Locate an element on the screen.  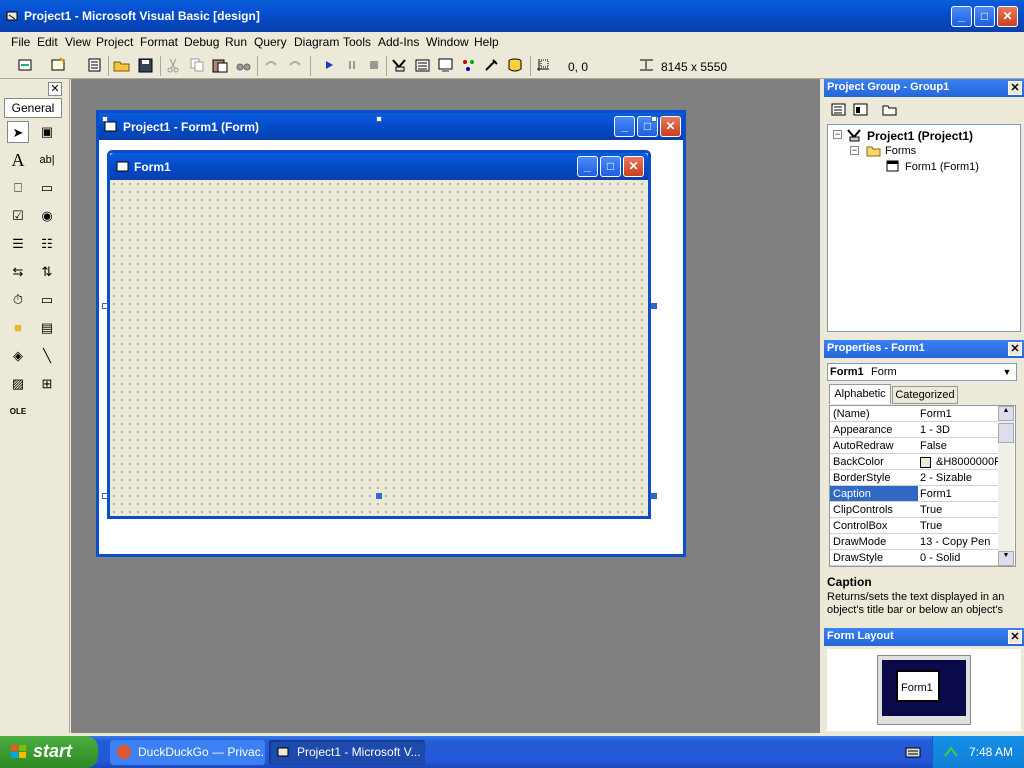
designer-title-bar: Project1 - Form1 (Form) _ □ ✕ is located at coordinates (391, 126).